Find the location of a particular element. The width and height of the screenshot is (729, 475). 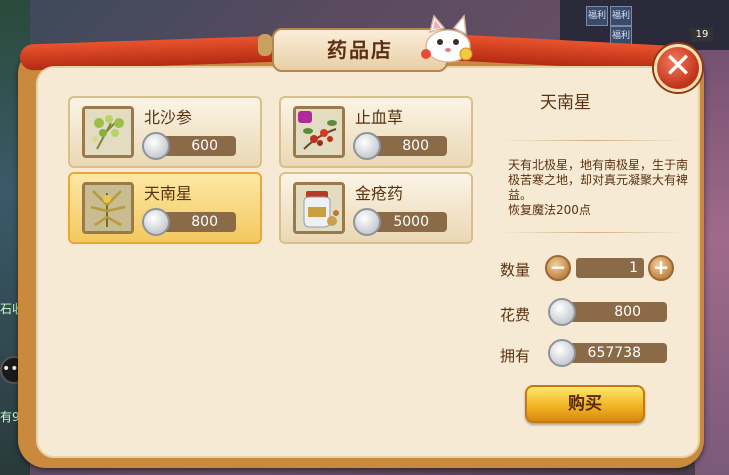

herb-sprig-icon is located at coordinates (108, 132).